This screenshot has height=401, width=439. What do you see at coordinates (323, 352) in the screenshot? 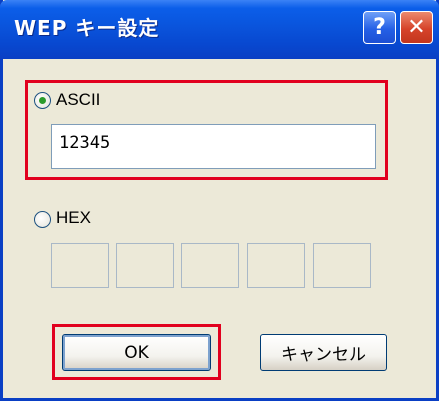
I see `cancel-button: キャンセル` at bounding box center [323, 352].